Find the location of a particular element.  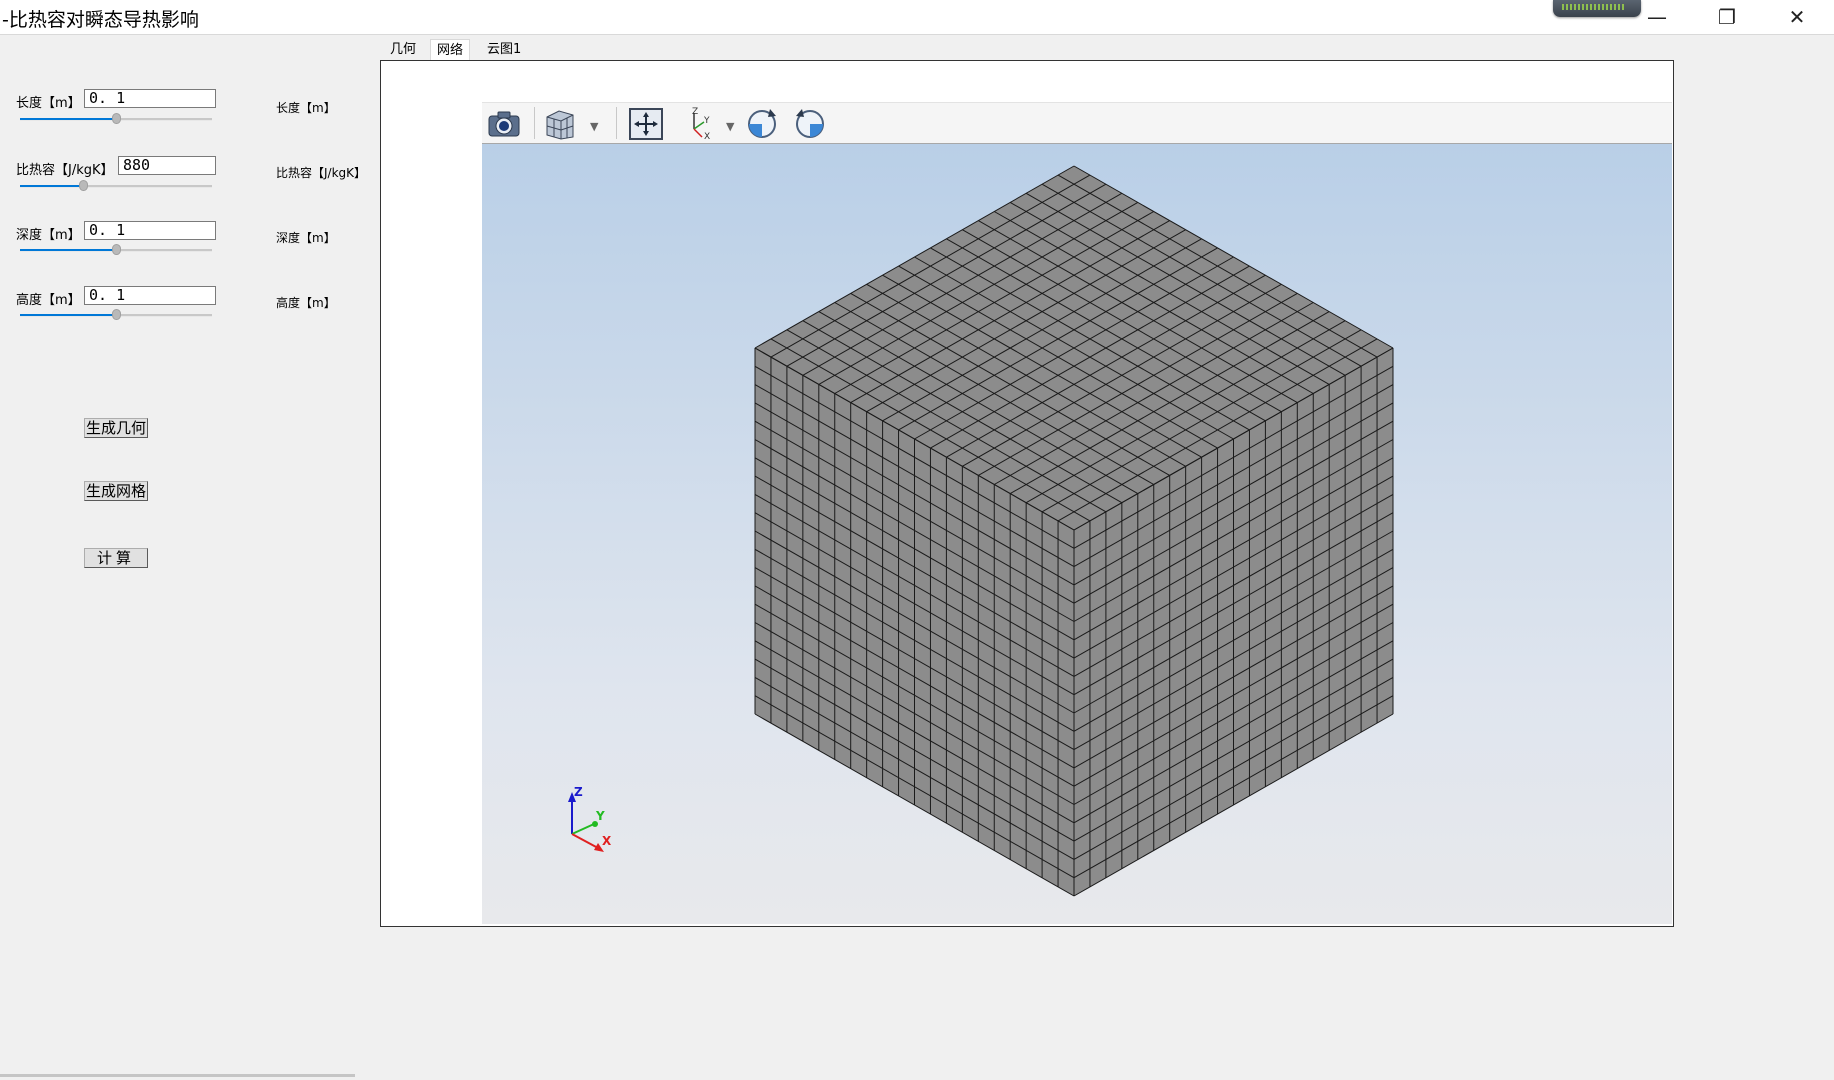

screenshot-button is located at coordinates (504, 124).